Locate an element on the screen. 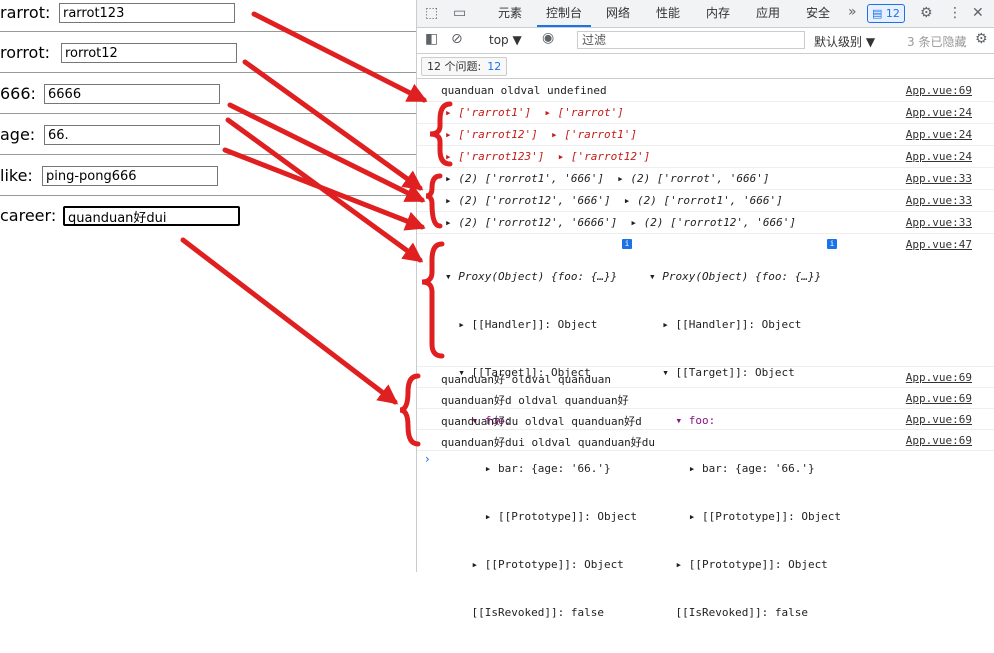 The image size is (994, 653). tab-elements: 元素 is located at coordinates (510, 13).